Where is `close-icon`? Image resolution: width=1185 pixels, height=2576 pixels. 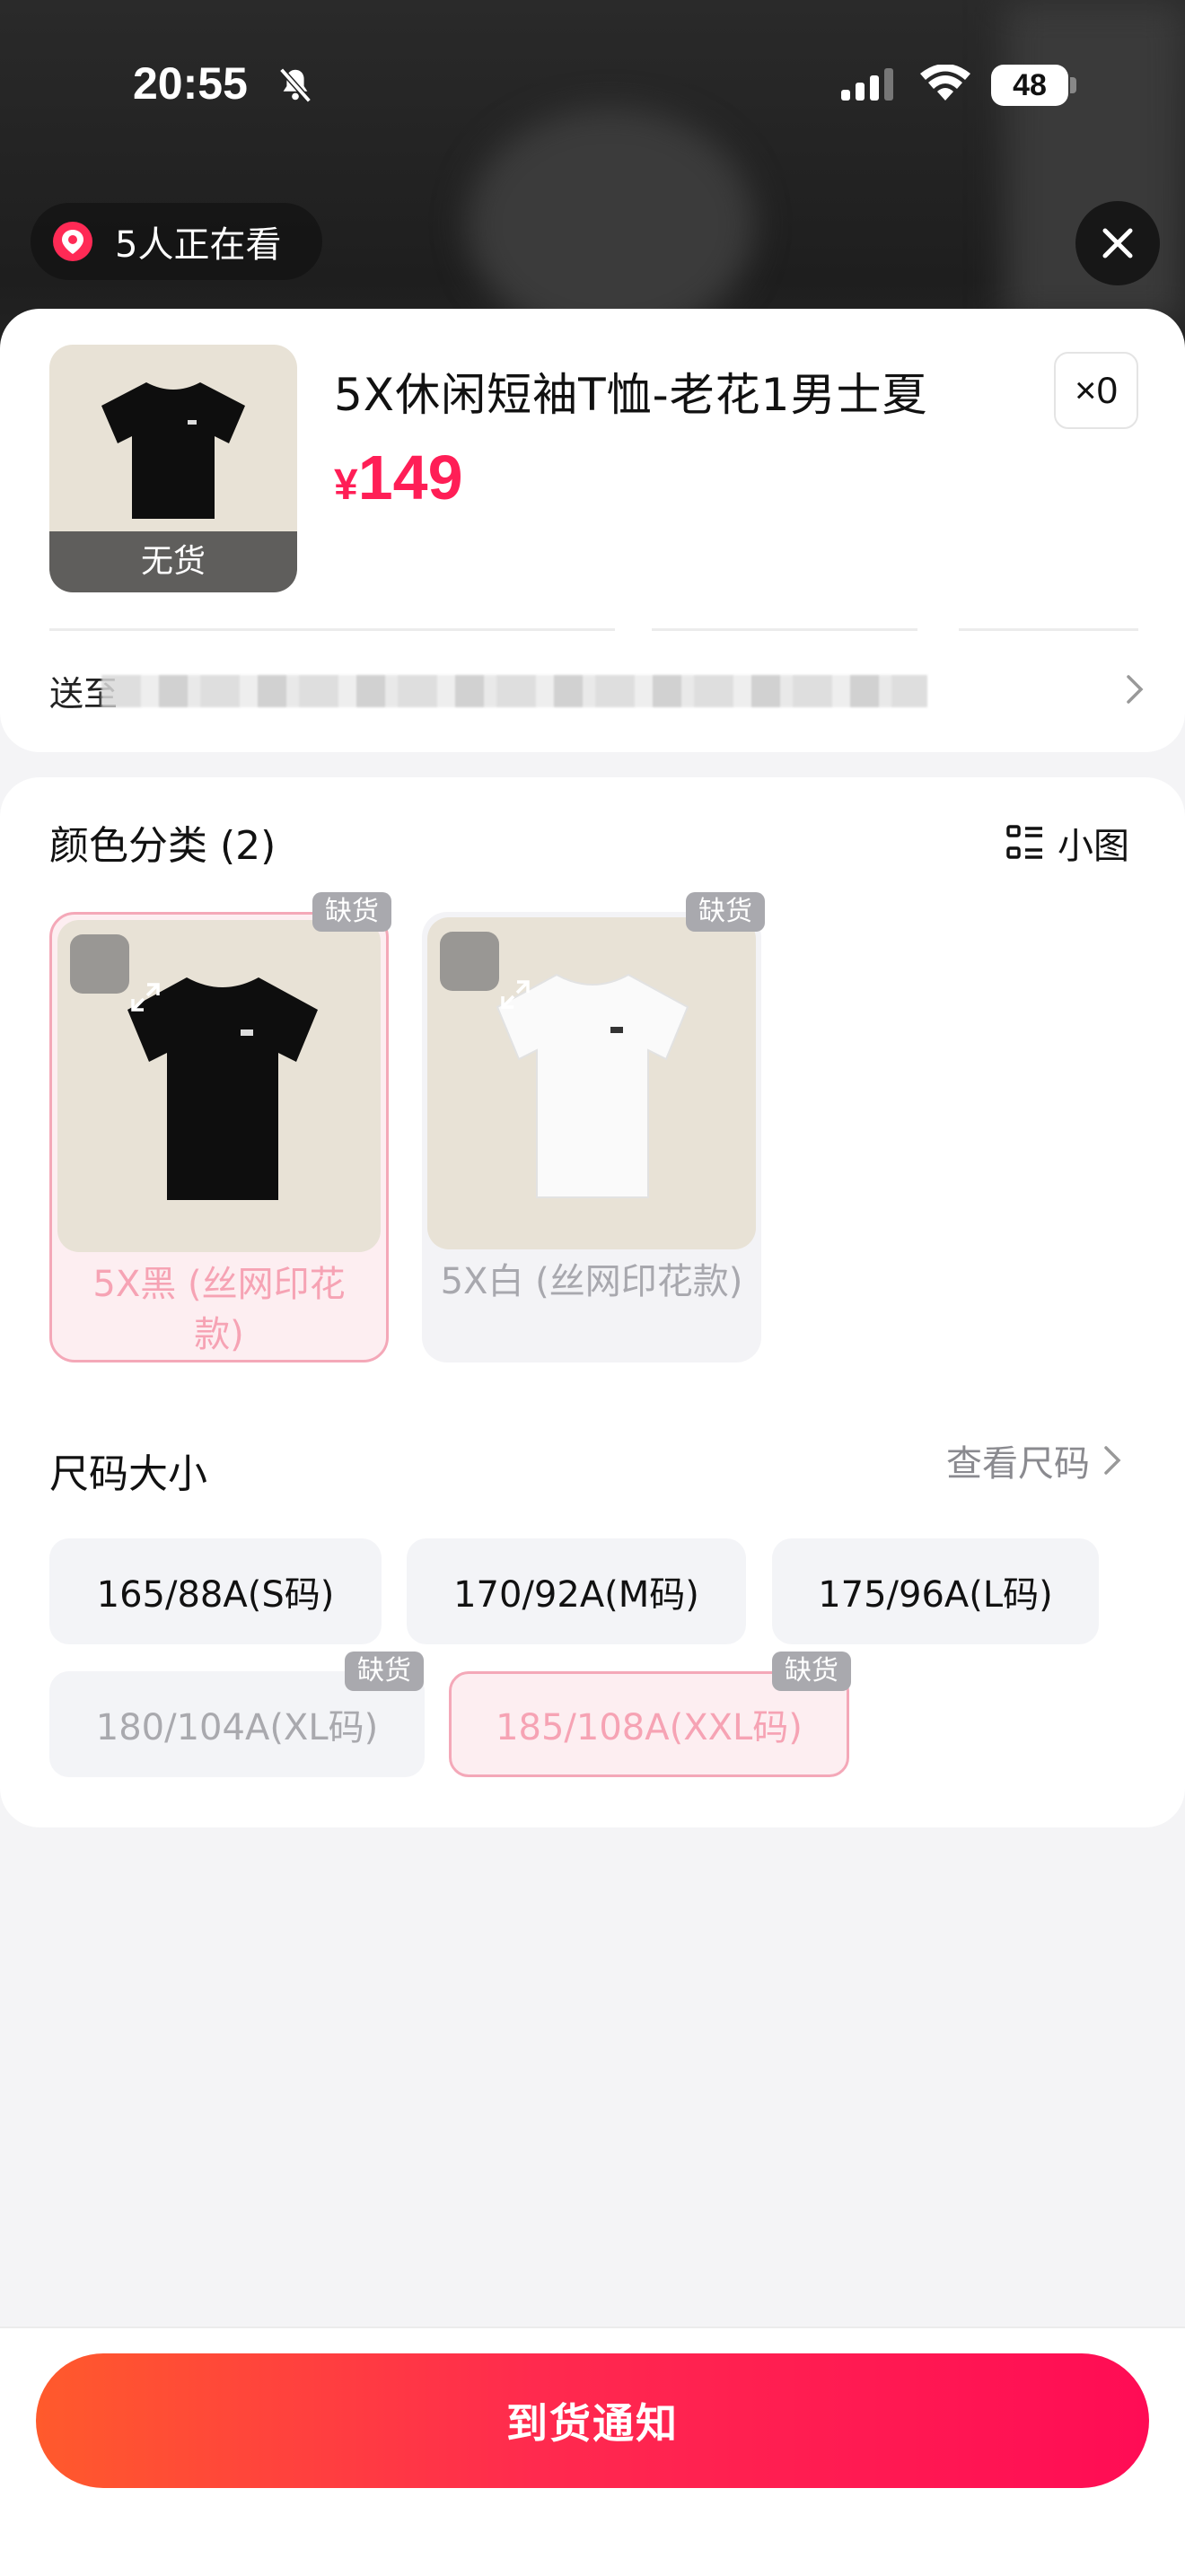
close-icon is located at coordinates (1117, 243).